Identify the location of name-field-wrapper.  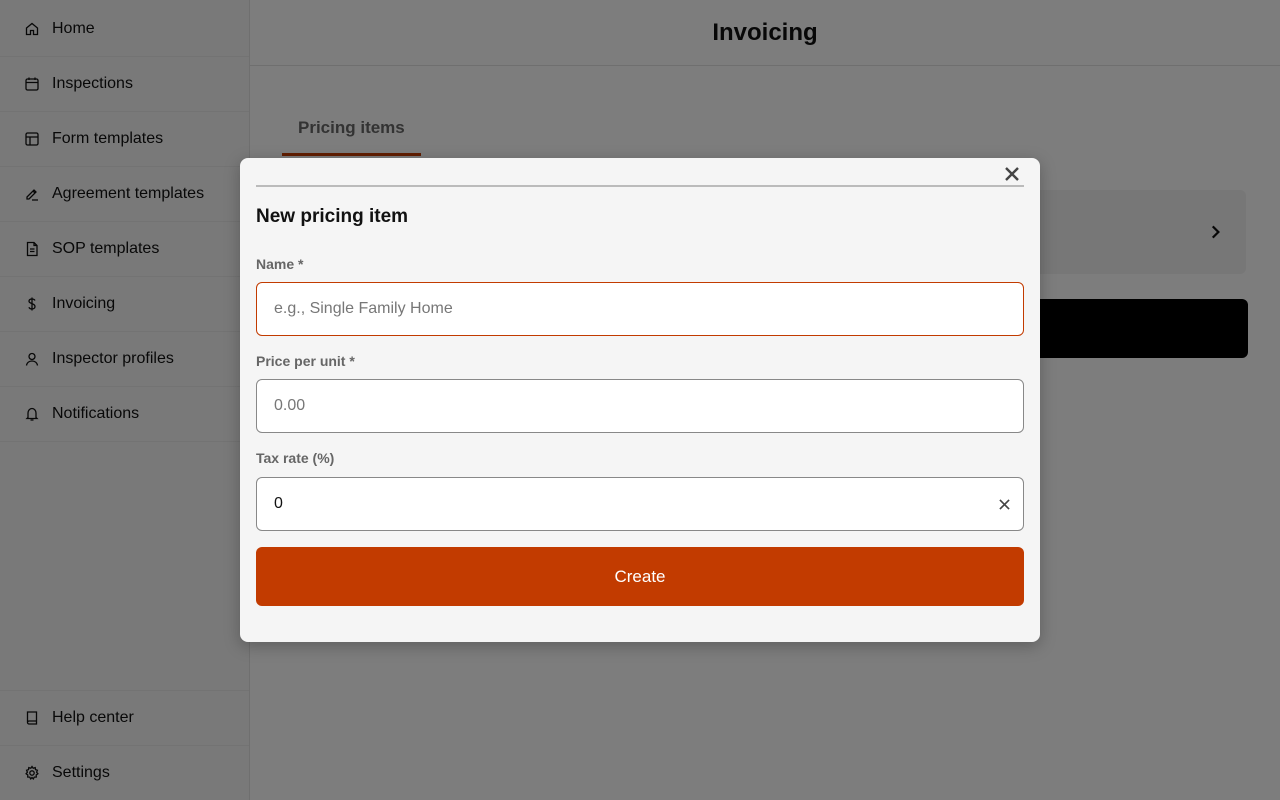
(640, 309).